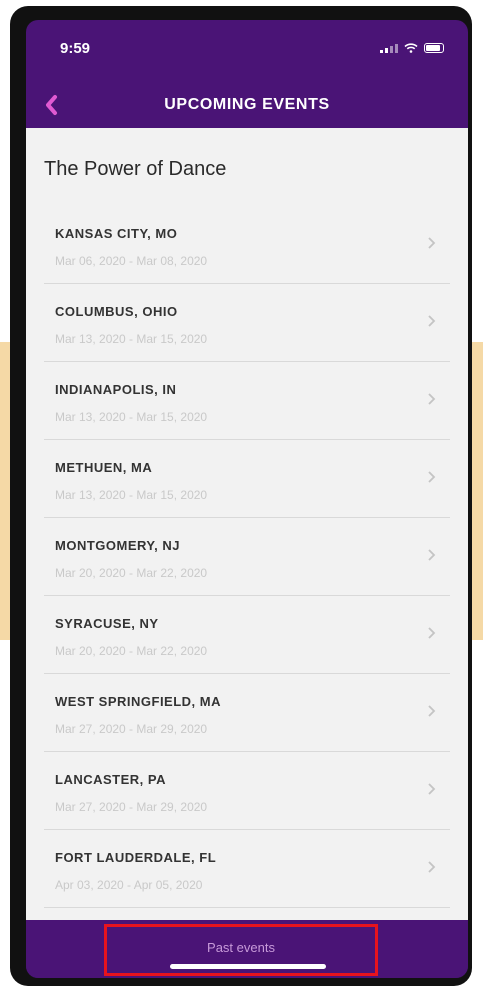  I want to click on nav-bar: UPCOMING EVENTS, so click(247, 105).